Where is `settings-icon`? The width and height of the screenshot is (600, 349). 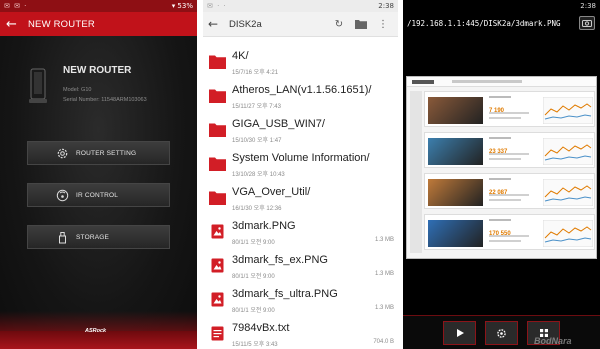 settings-icon is located at coordinates (501, 333).